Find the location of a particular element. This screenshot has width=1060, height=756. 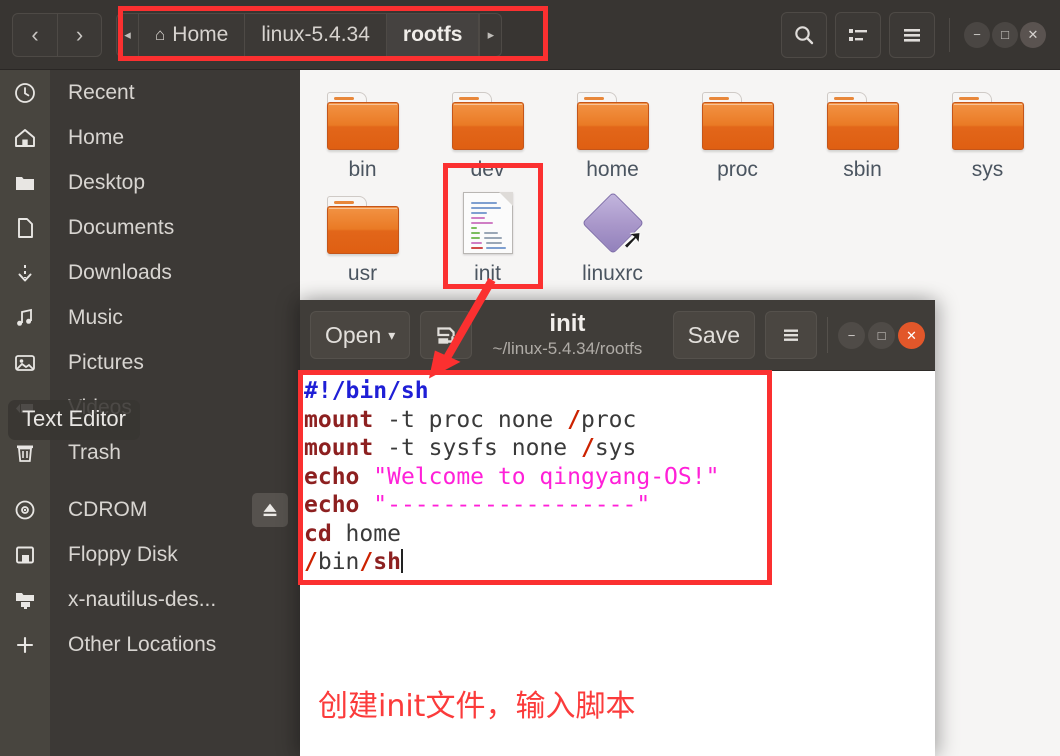

back-button: ‹ is located at coordinates (35, 35).